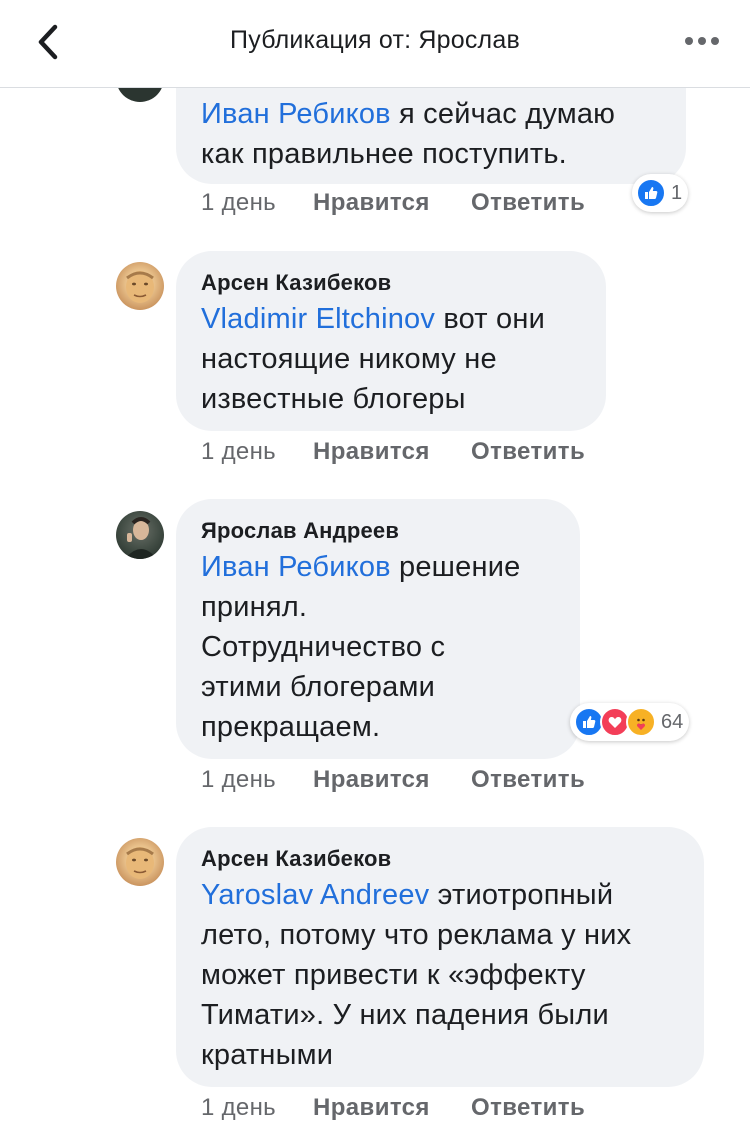 This screenshot has height=1126, width=750. I want to click on reactions-summary: 64, so click(630, 722).